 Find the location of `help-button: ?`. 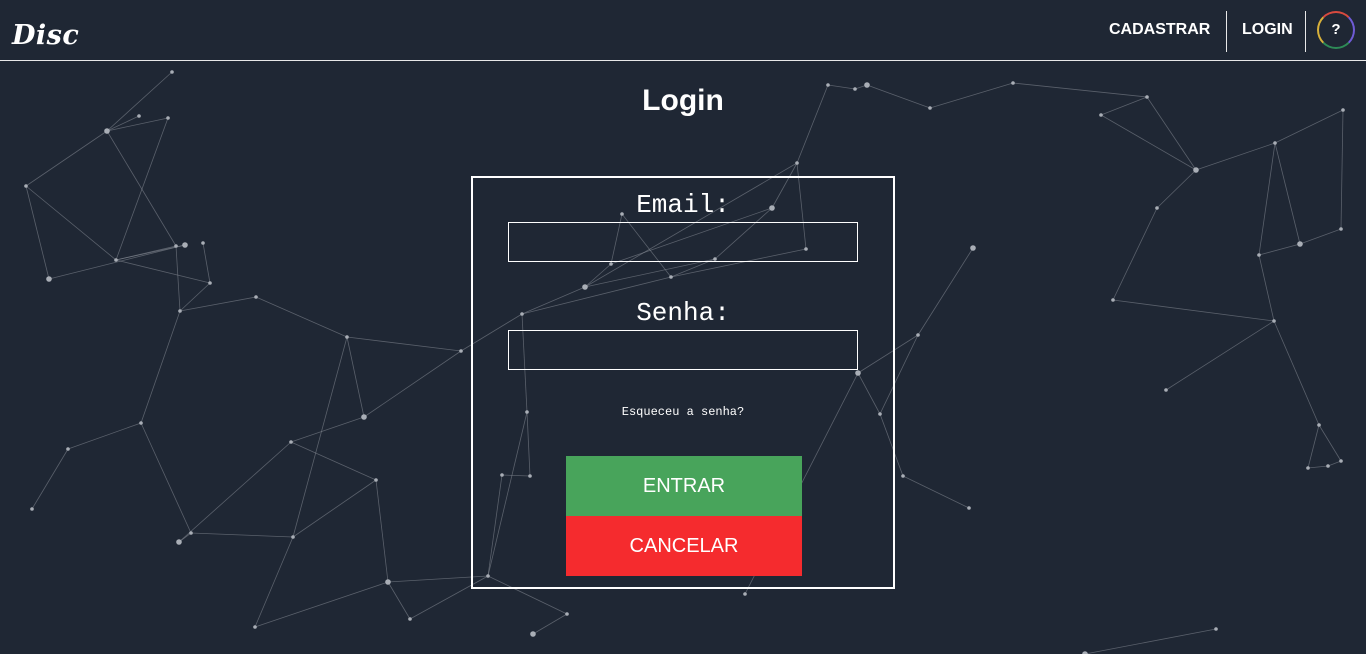

help-button: ? is located at coordinates (1336, 30).